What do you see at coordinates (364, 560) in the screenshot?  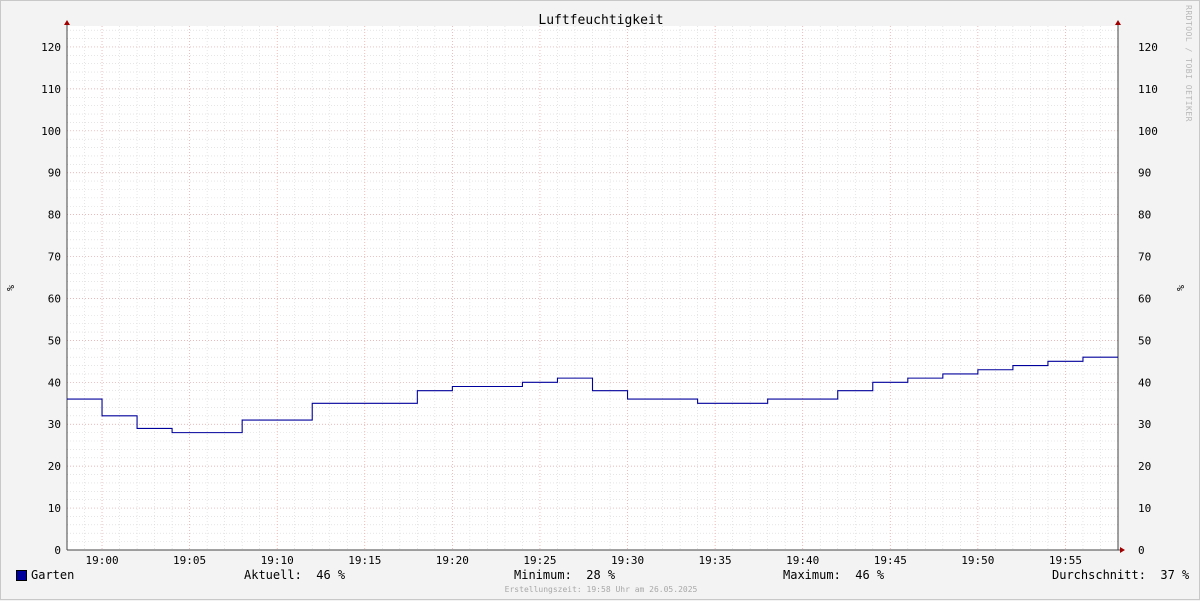 I see `x-tick-label: 19:15` at bounding box center [364, 560].